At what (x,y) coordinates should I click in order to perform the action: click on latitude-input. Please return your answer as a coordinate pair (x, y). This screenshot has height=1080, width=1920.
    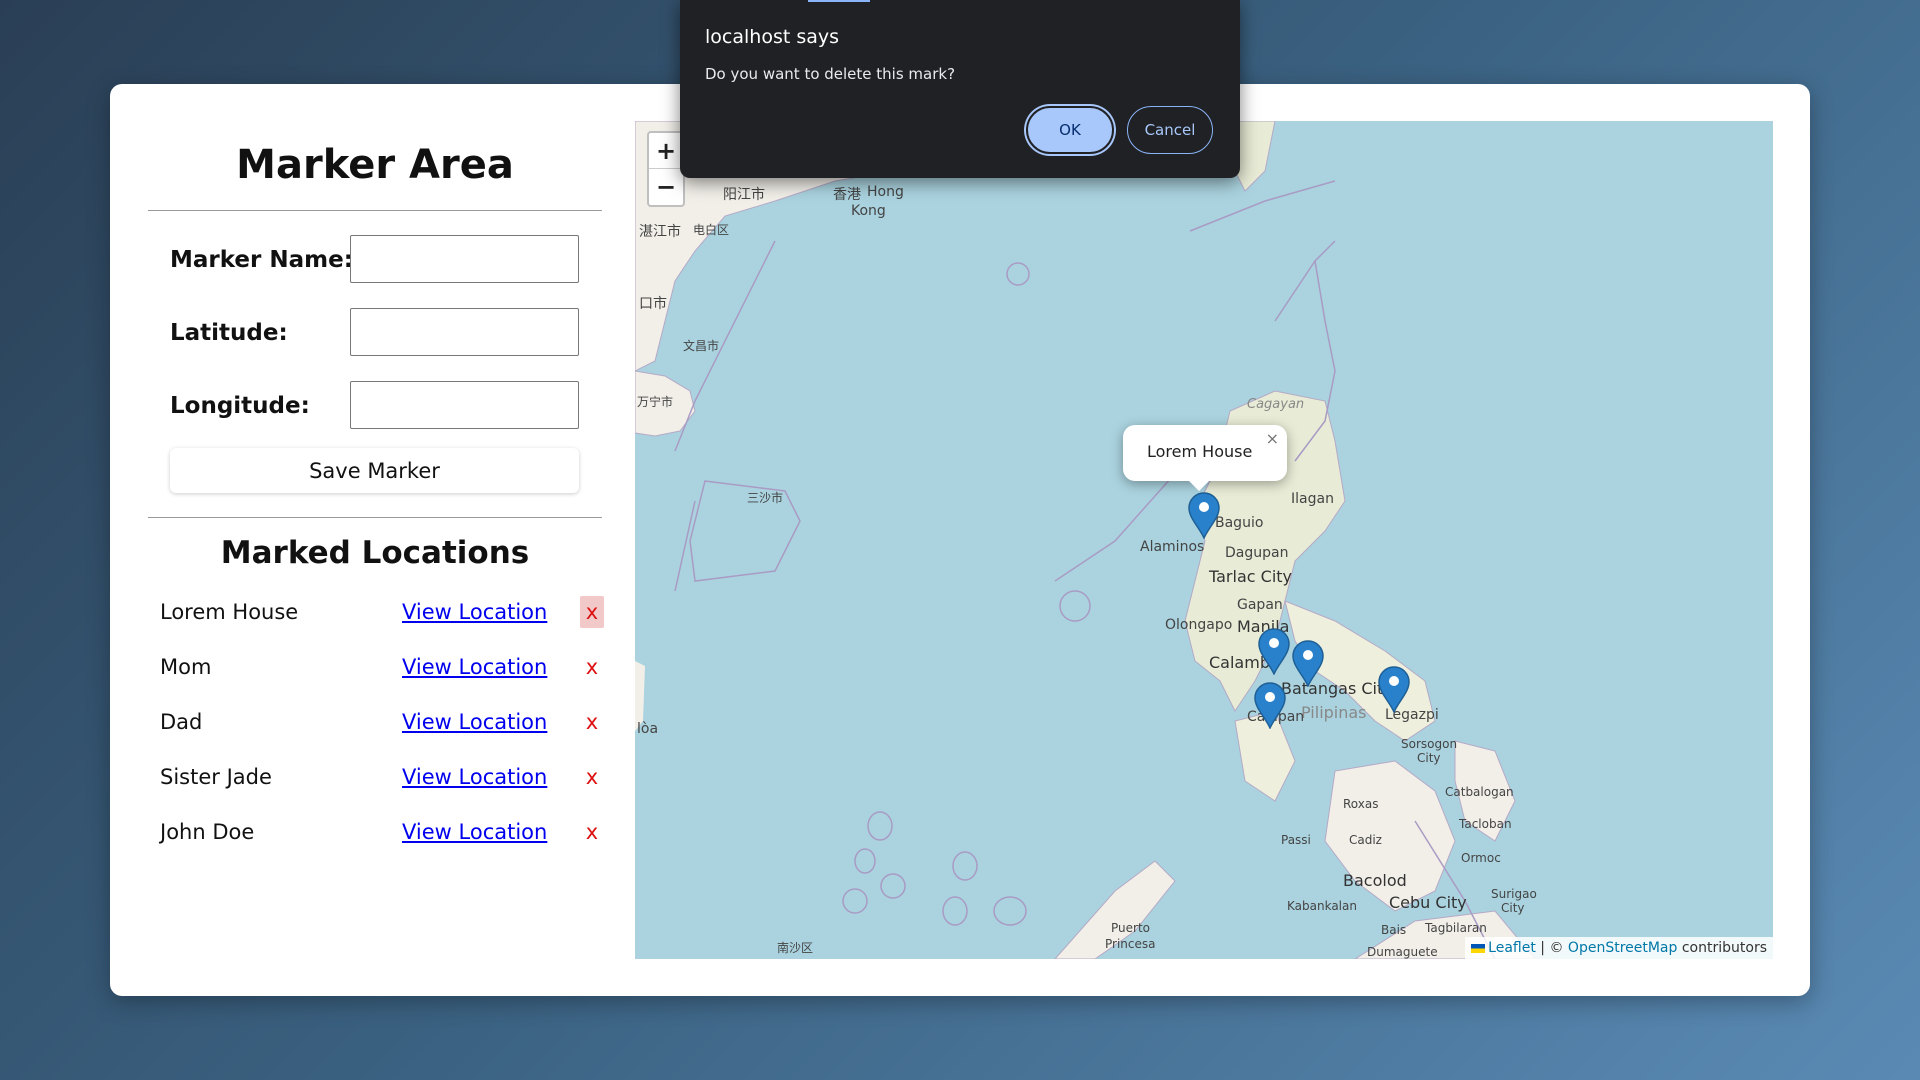
    Looking at the image, I should click on (464, 332).